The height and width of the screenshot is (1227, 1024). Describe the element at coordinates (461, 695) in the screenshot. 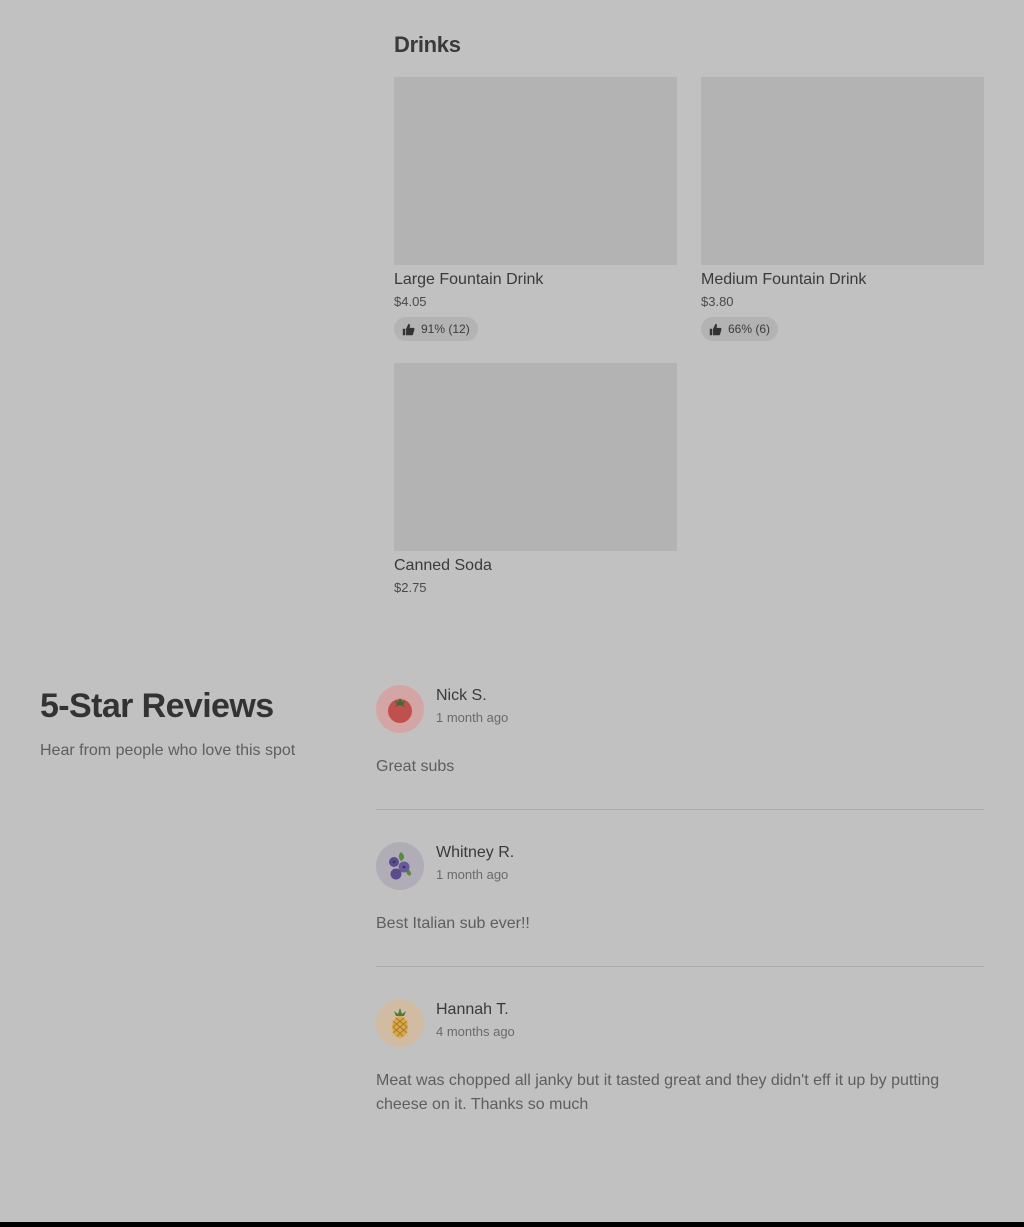

I see `reviewer-name: Nick S.` at that location.